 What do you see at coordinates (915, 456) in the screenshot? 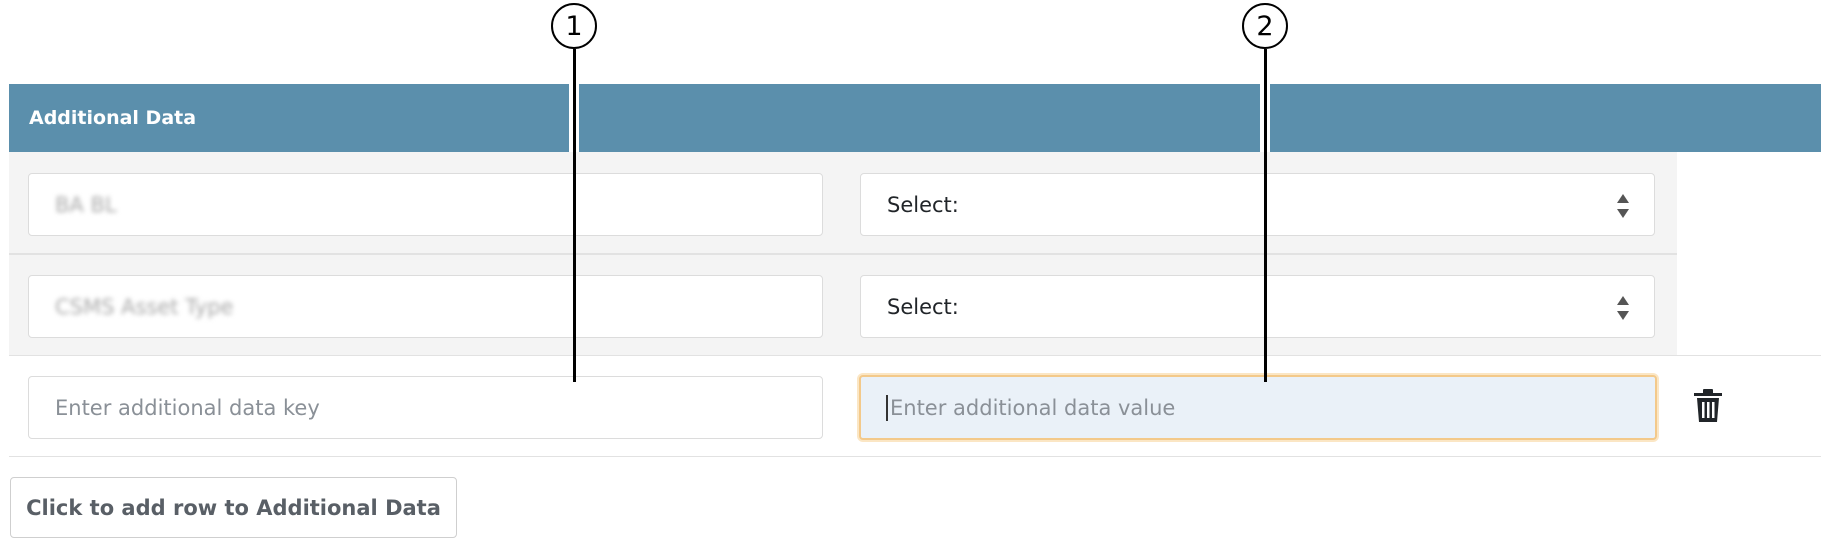
I see `row-divider` at bounding box center [915, 456].